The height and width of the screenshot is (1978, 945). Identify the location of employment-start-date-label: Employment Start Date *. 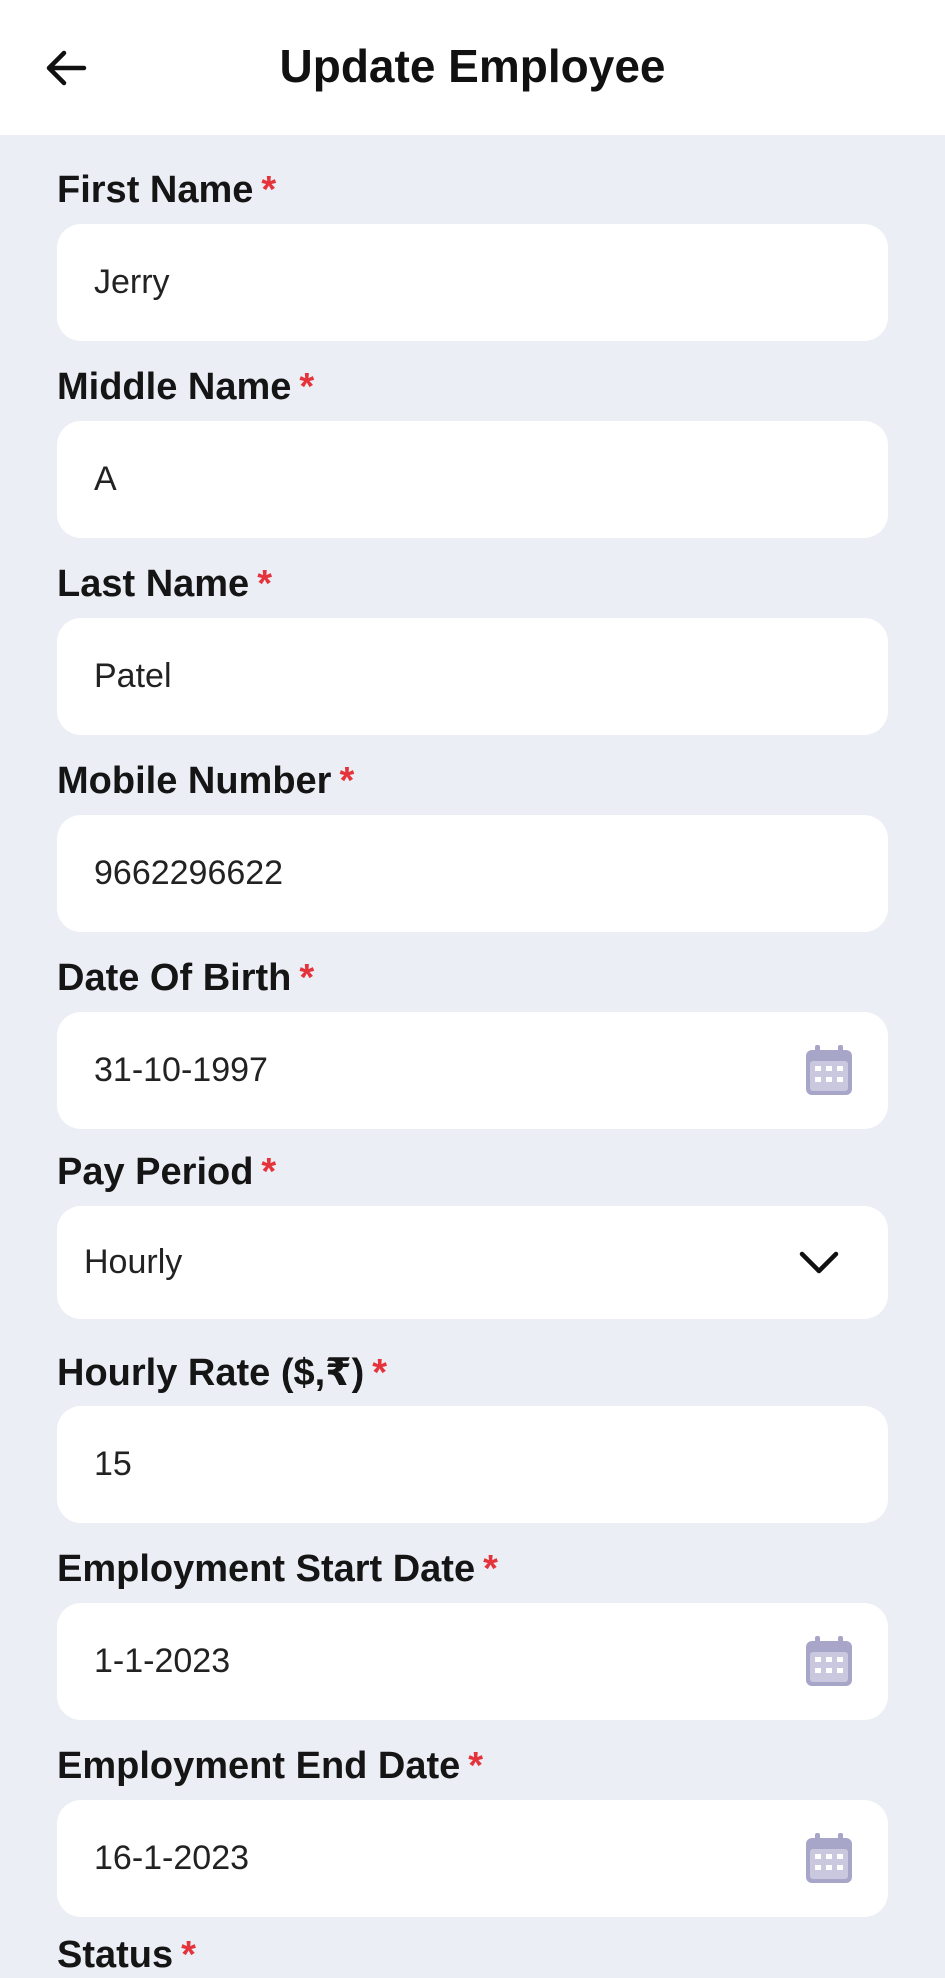
(277, 1569).